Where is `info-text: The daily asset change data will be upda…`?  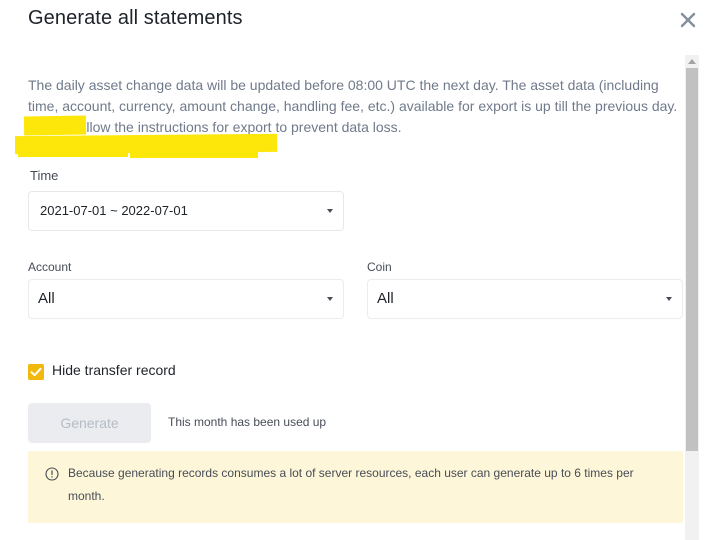 info-text: The daily asset change data will be upda… is located at coordinates (353, 106).